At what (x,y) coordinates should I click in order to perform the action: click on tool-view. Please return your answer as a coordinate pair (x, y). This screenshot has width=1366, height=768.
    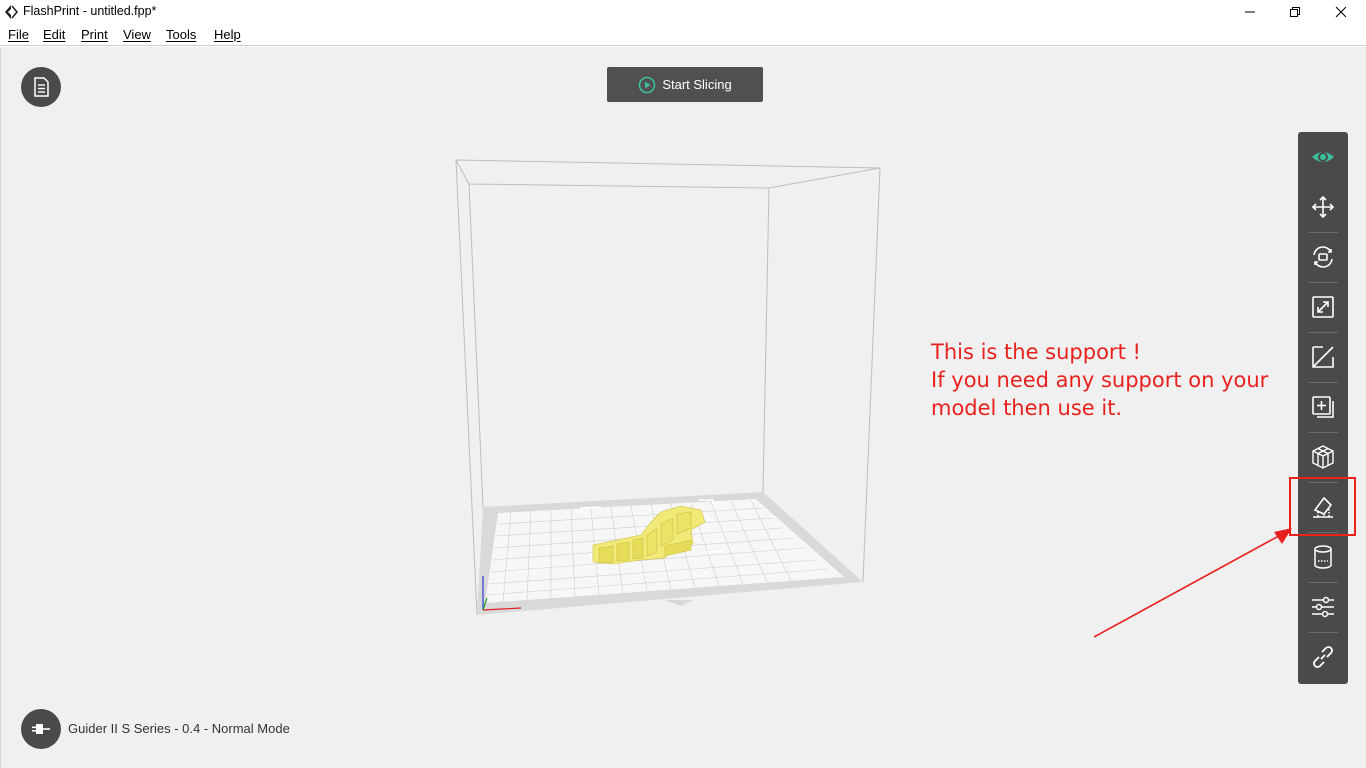
    Looking at the image, I should click on (1323, 157).